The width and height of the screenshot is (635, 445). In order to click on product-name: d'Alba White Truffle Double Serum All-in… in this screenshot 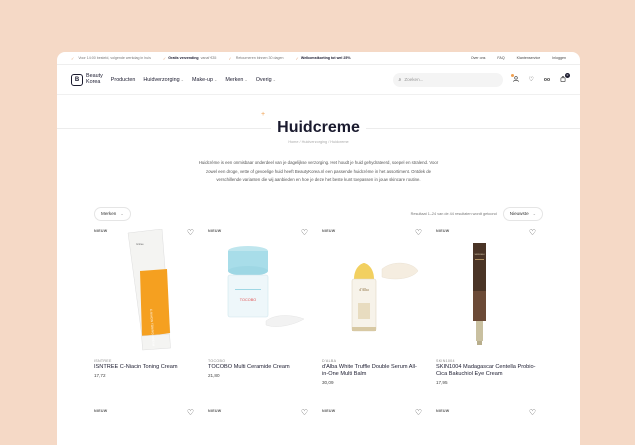, I will do `click(372, 371)`.